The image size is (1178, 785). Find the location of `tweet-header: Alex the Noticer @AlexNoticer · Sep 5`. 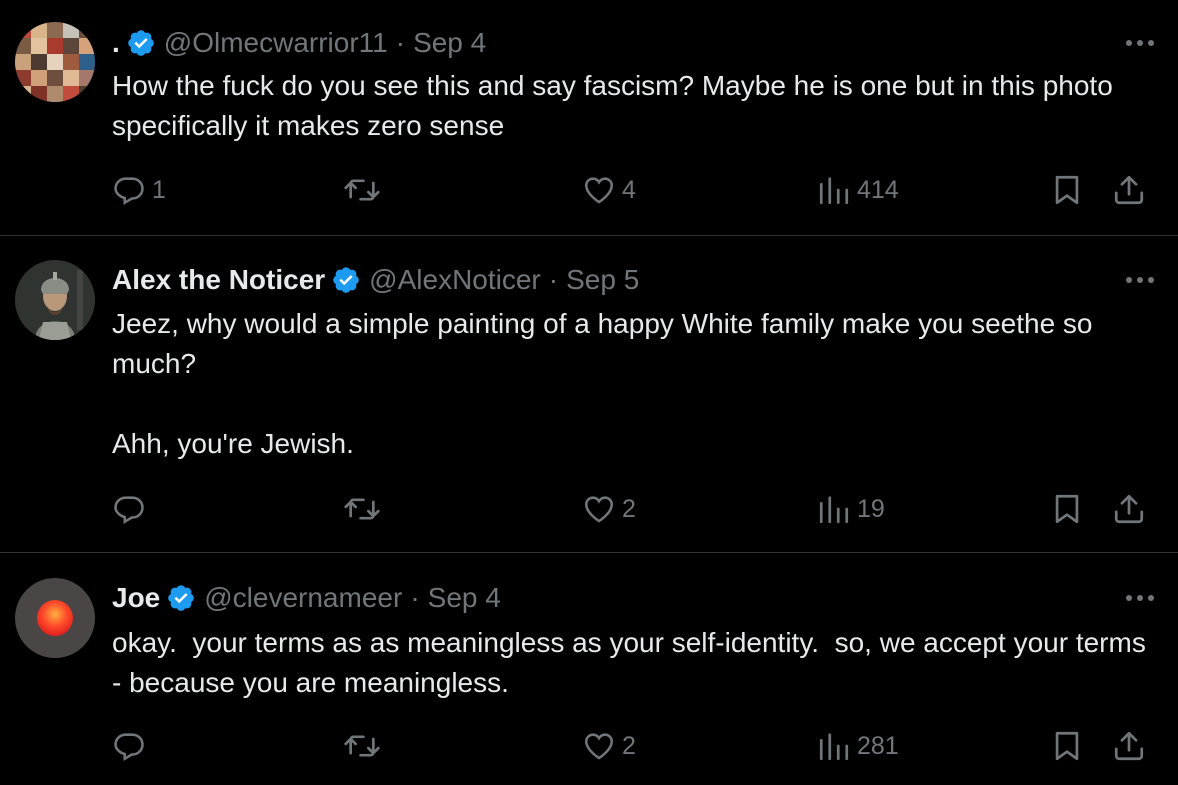

tweet-header: Alex the Noticer @AlexNoticer · Sep 5 is located at coordinates (630, 280).